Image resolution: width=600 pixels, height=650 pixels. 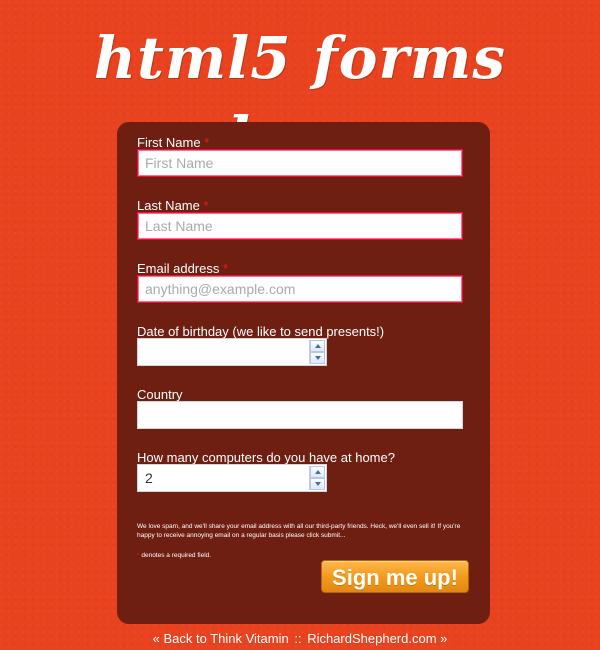 What do you see at coordinates (371, 638) in the screenshot?
I see `richard-shepherd-link: RichardShepherd.com` at bounding box center [371, 638].